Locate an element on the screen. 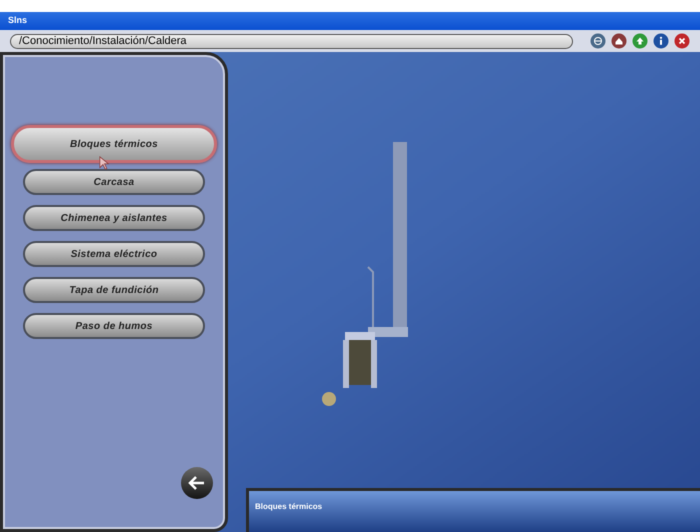 This screenshot has height=532, width=700. globe-icon is located at coordinates (598, 41).